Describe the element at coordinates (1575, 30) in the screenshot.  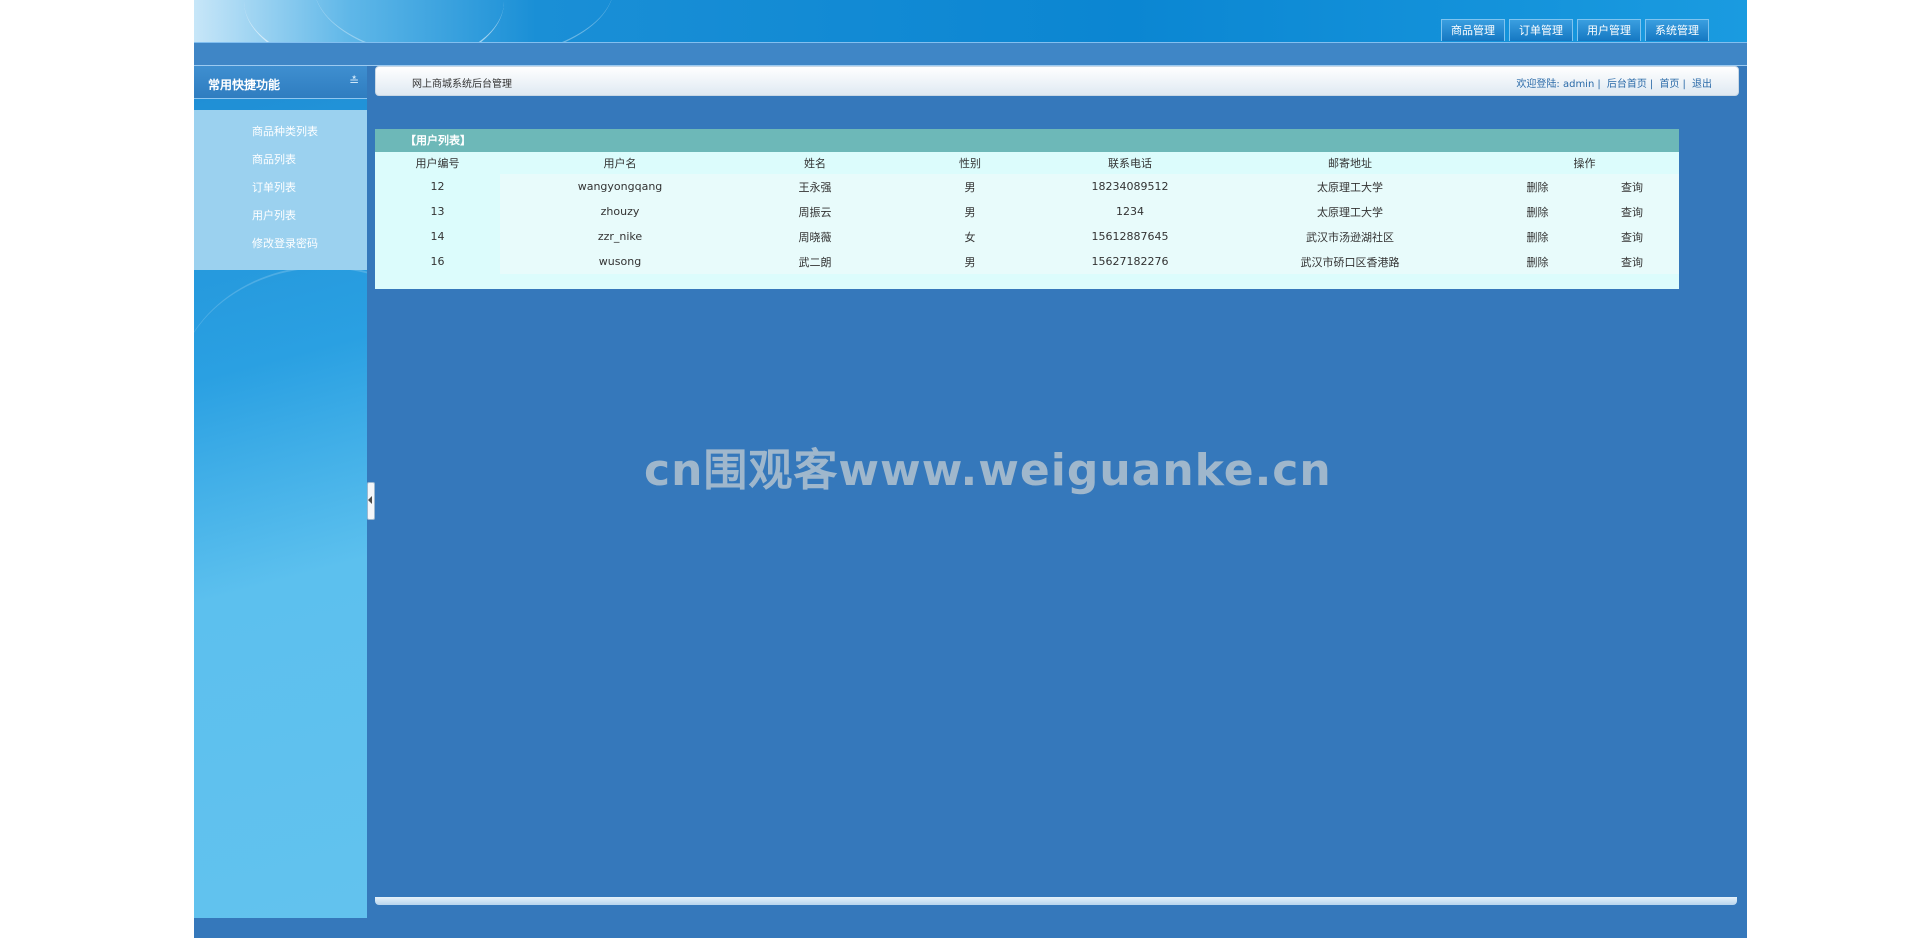
I see `top-nav: 商品管理 订单管理 用户管理 系统管理` at that location.